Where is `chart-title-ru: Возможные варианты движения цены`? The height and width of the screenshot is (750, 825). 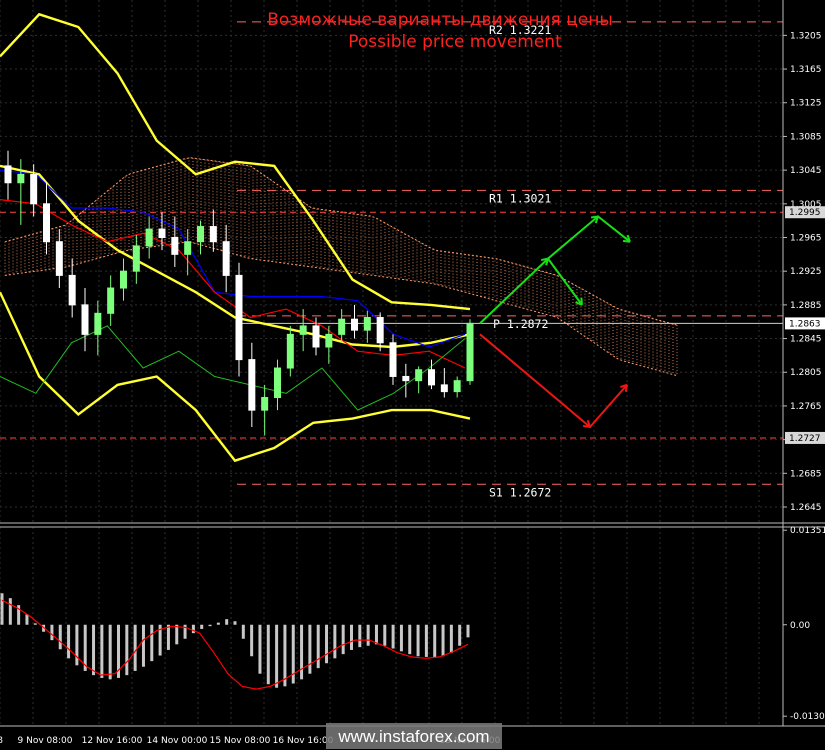
chart-title-ru: Возможные варианты движения цены is located at coordinates (440, 20).